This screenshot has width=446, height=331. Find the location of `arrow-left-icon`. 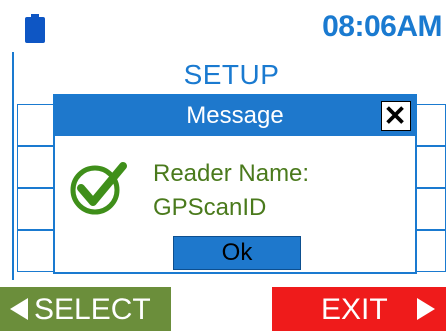

arrow-left-icon is located at coordinates (19, 309).